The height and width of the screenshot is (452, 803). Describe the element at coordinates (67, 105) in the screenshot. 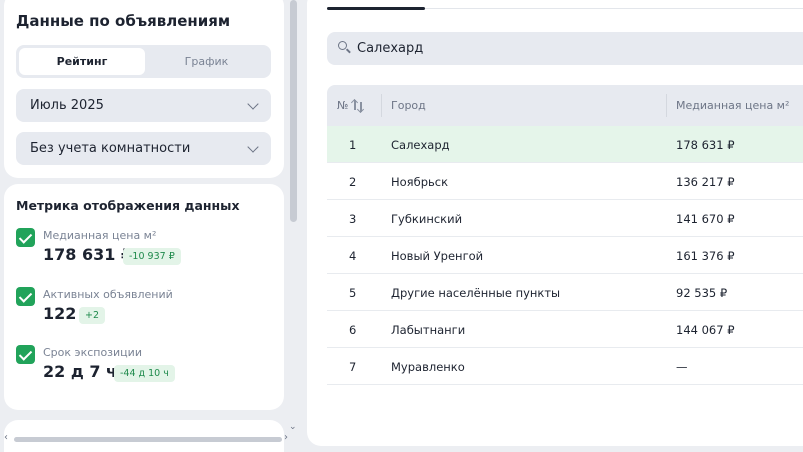

I see `month-select-value: Июль 2025` at that location.